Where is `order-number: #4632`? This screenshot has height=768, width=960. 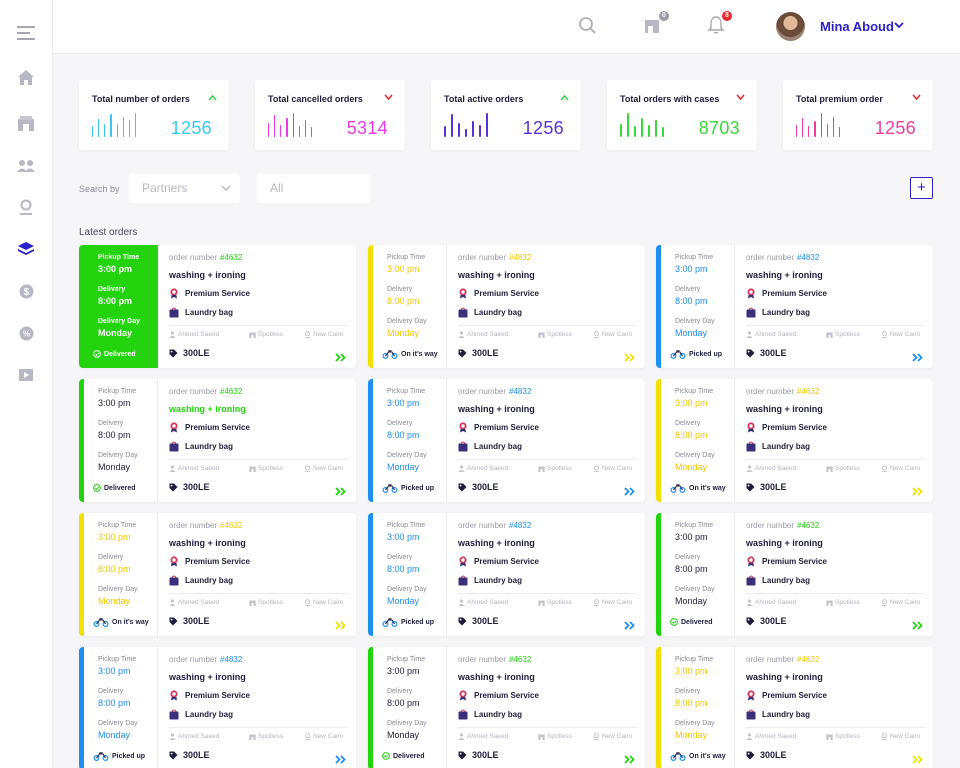 order-number: #4632 is located at coordinates (520, 659).